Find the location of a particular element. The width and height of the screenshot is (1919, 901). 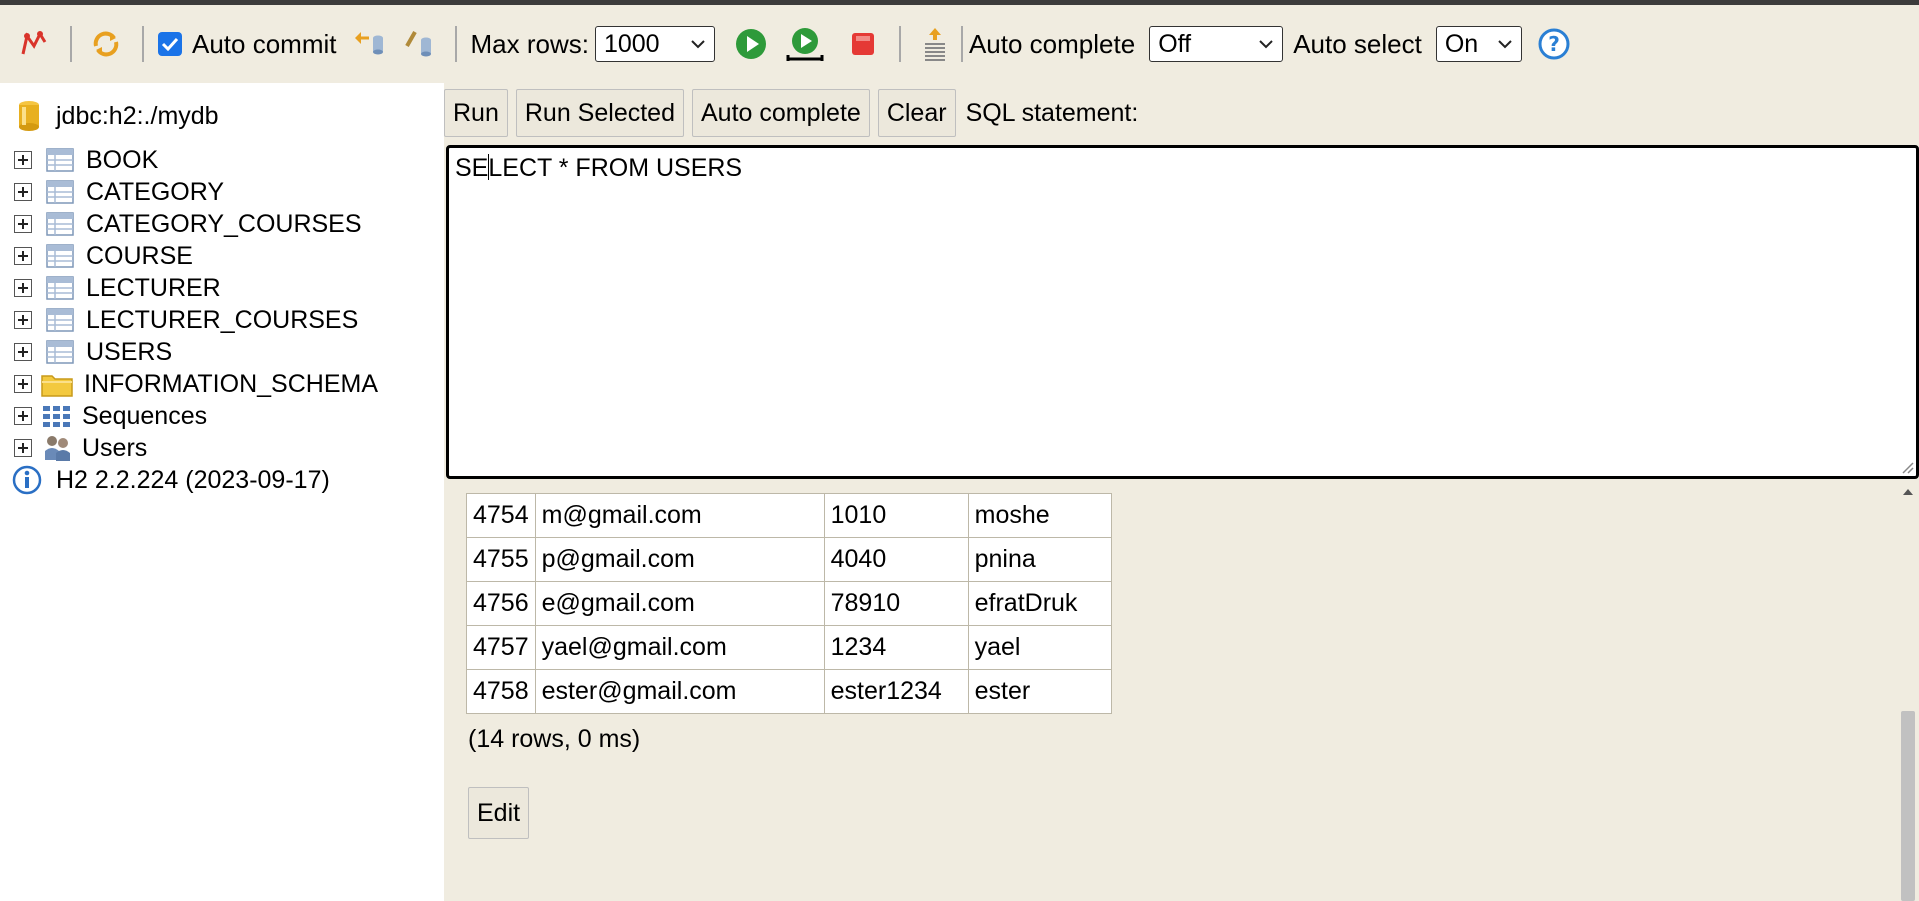

table-name: COURSE is located at coordinates (139, 255).